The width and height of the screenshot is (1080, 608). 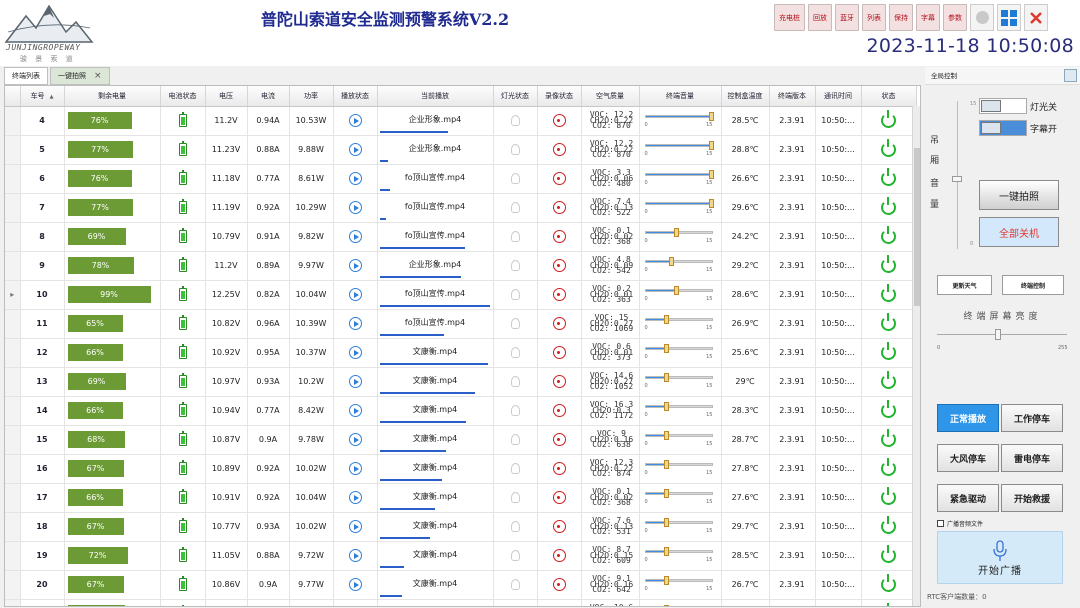 I want to click on brightness-slider, so click(x=1002, y=335).